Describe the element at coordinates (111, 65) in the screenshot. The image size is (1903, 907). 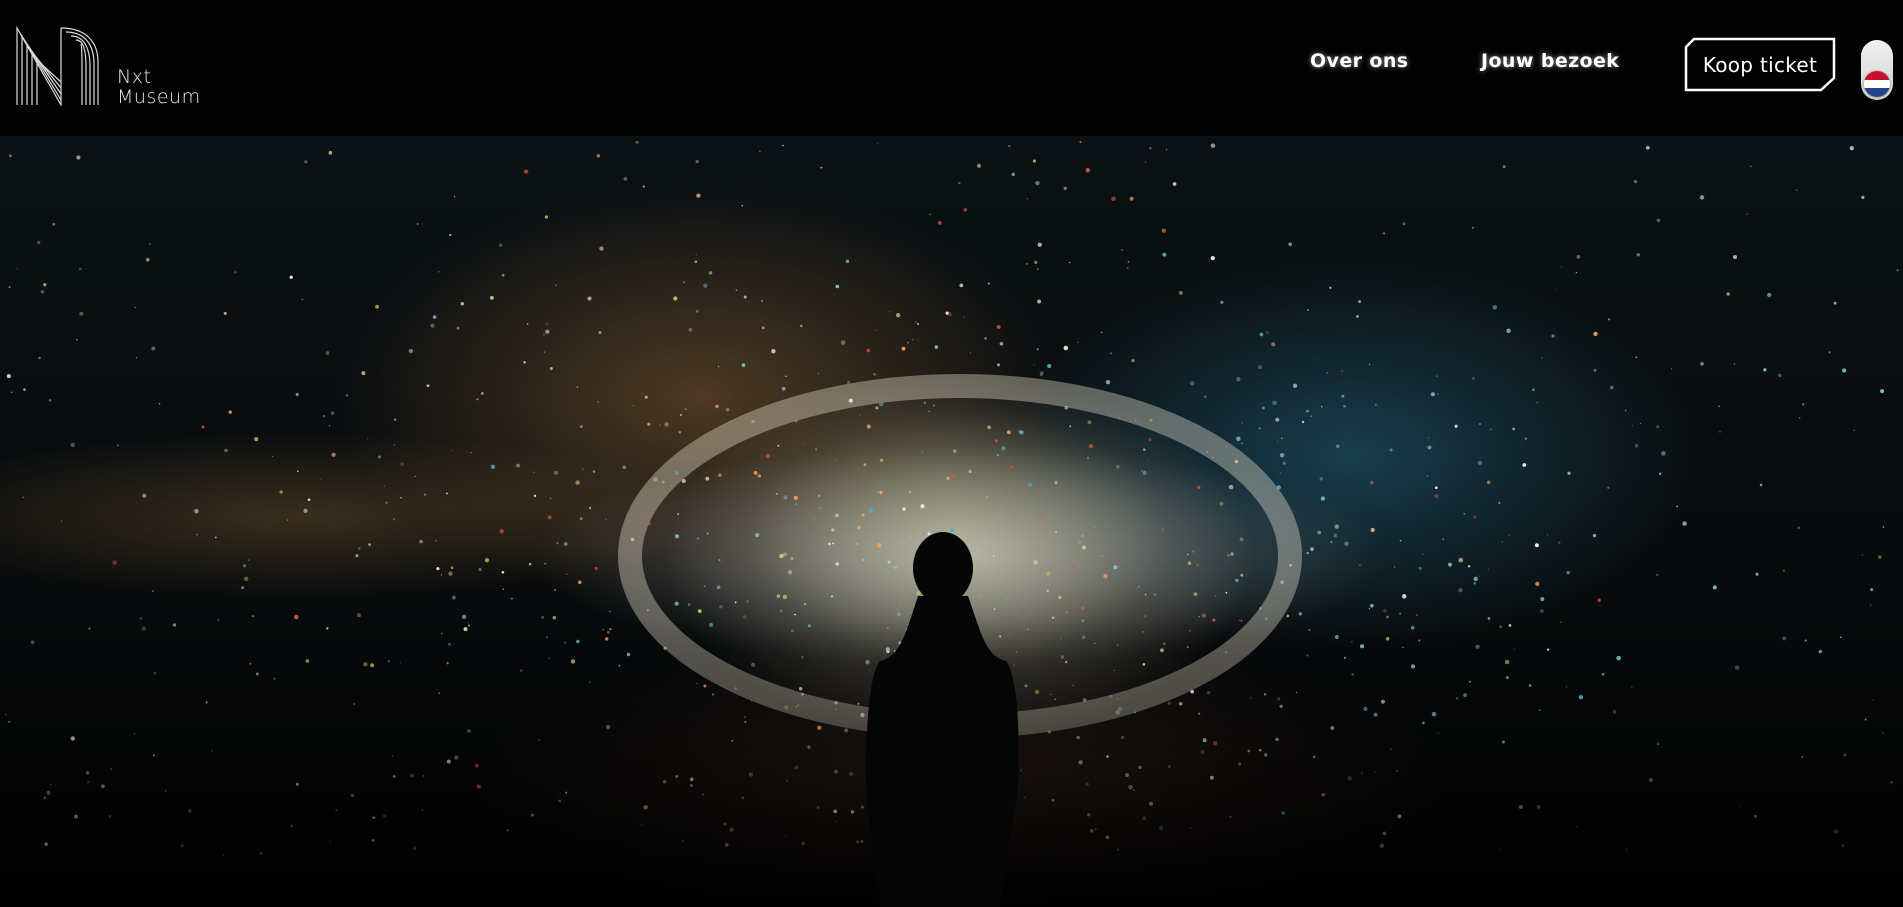
I see `home-logo-link: Nxt Museum` at that location.